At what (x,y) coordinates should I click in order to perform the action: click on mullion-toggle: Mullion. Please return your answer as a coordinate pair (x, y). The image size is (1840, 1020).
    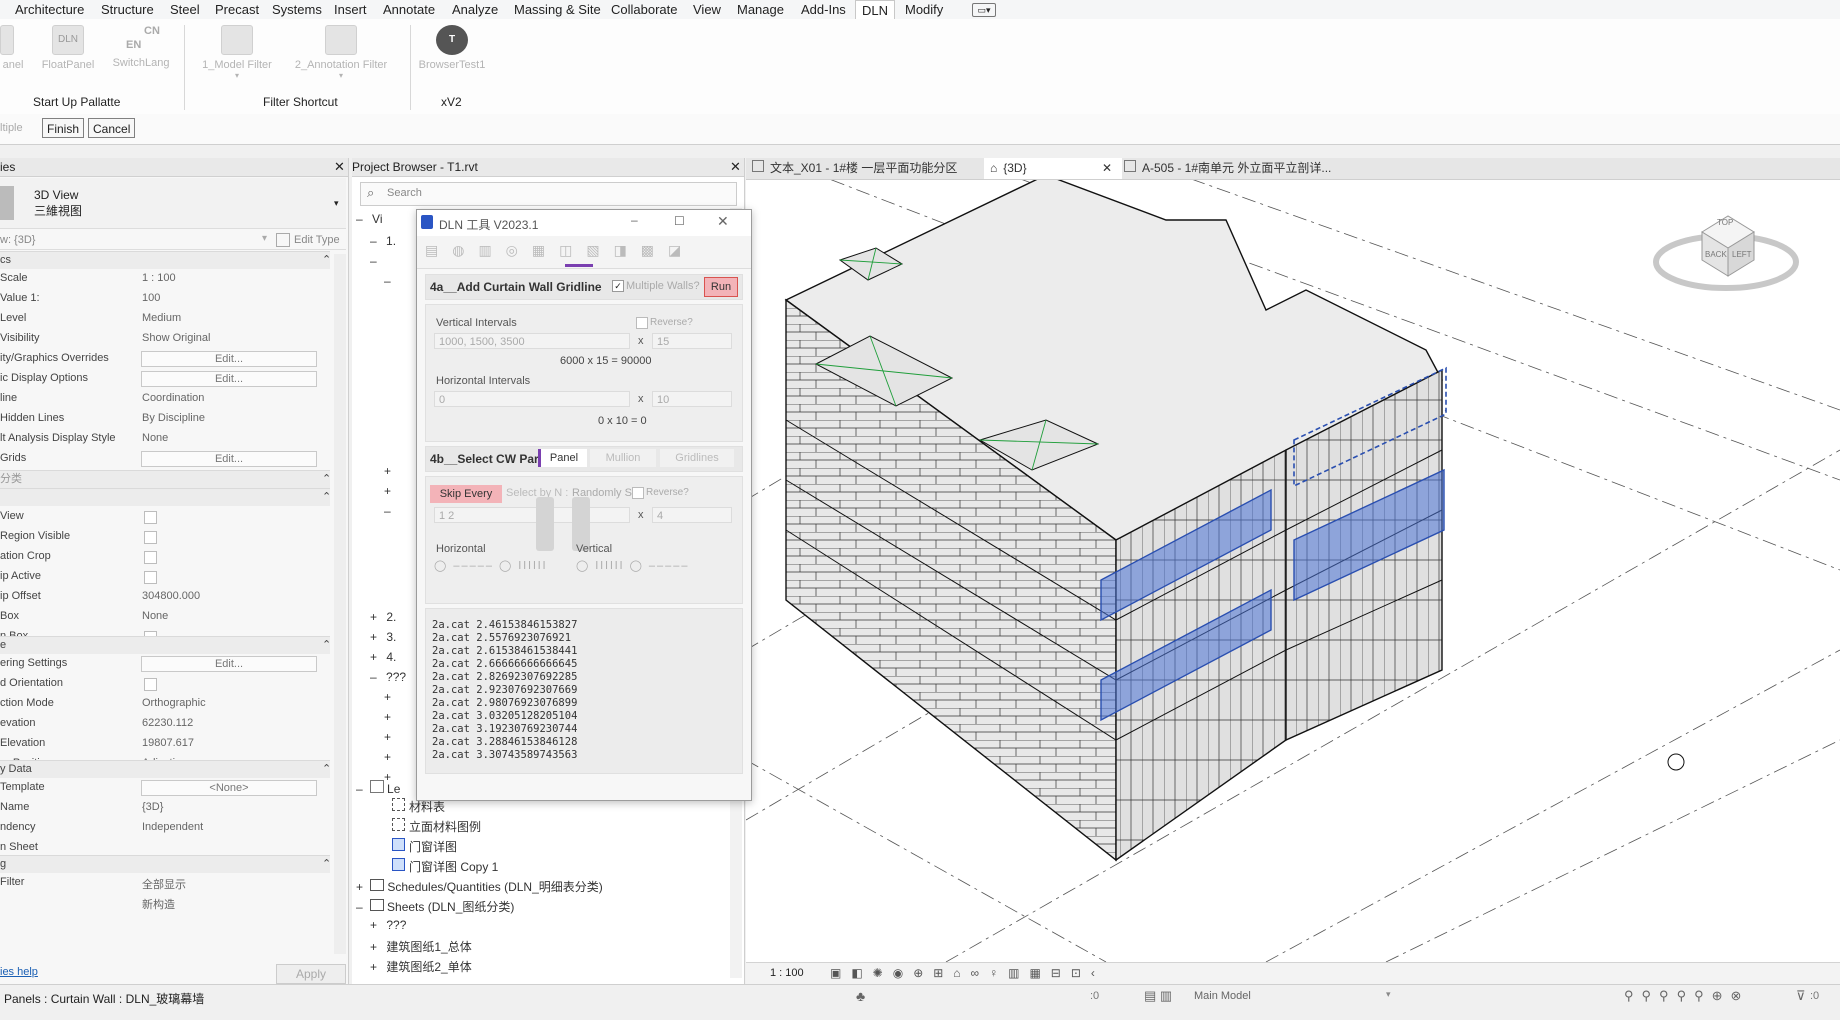
    Looking at the image, I should click on (623, 458).